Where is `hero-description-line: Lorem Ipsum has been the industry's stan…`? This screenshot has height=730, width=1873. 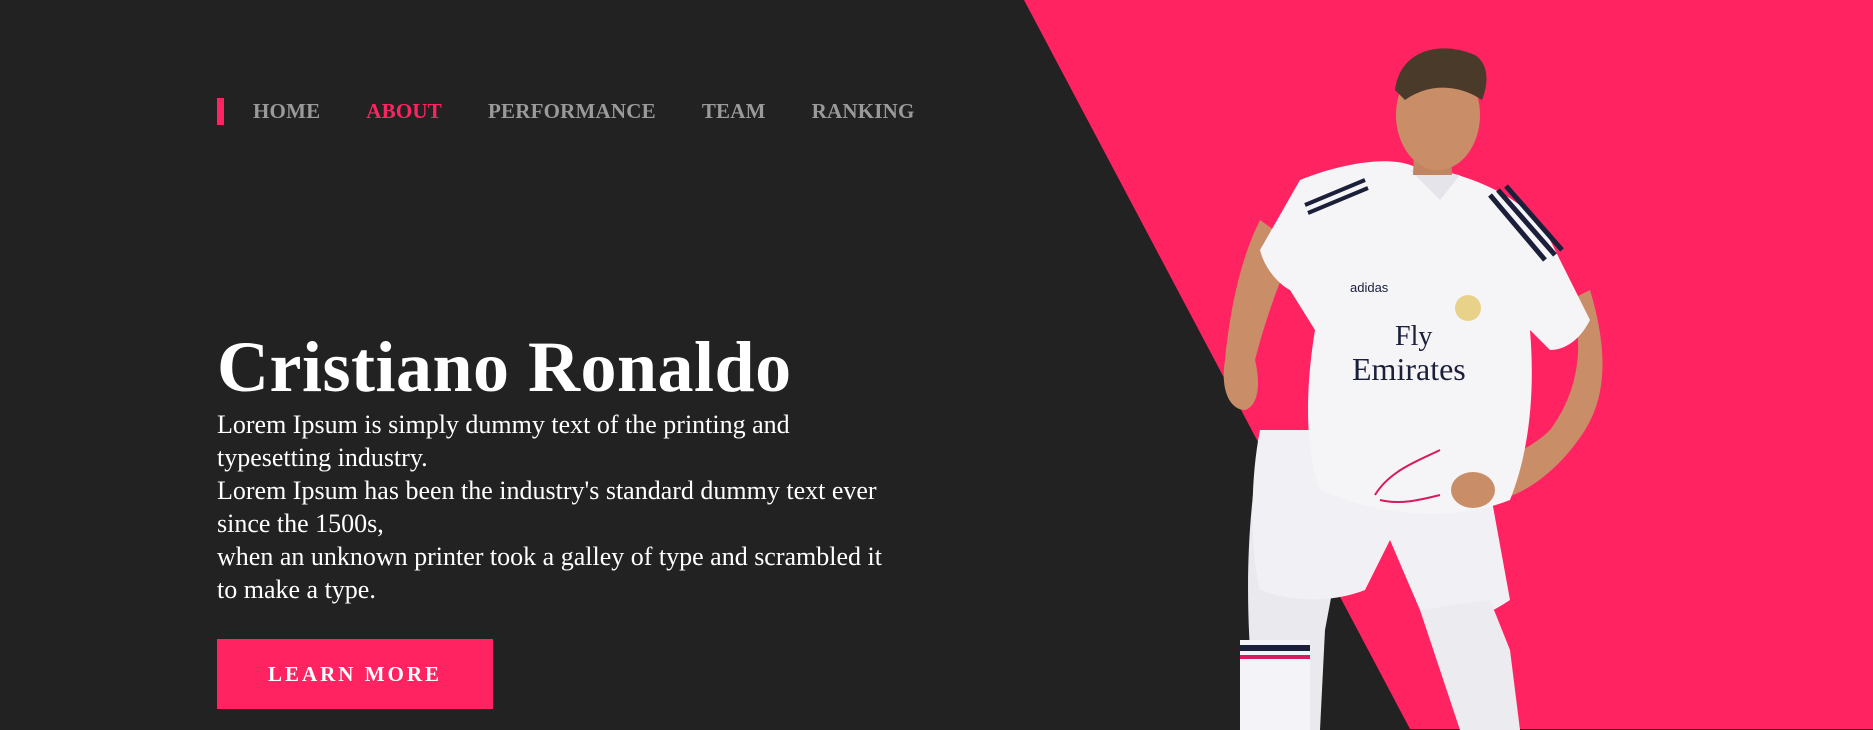 hero-description-line: Lorem Ipsum has been the industry's stan… is located at coordinates (547, 507).